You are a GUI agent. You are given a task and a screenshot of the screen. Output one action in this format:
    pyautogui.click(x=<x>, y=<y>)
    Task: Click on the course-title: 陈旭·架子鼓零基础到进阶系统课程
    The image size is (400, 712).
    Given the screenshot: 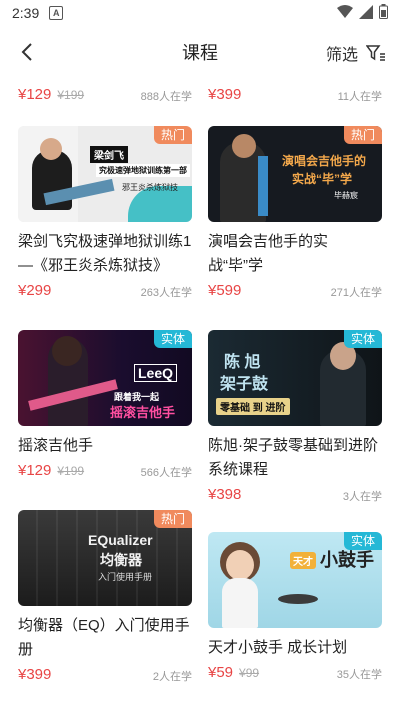 What is the action you would take?
    pyautogui.click(x=293, y=457)
    